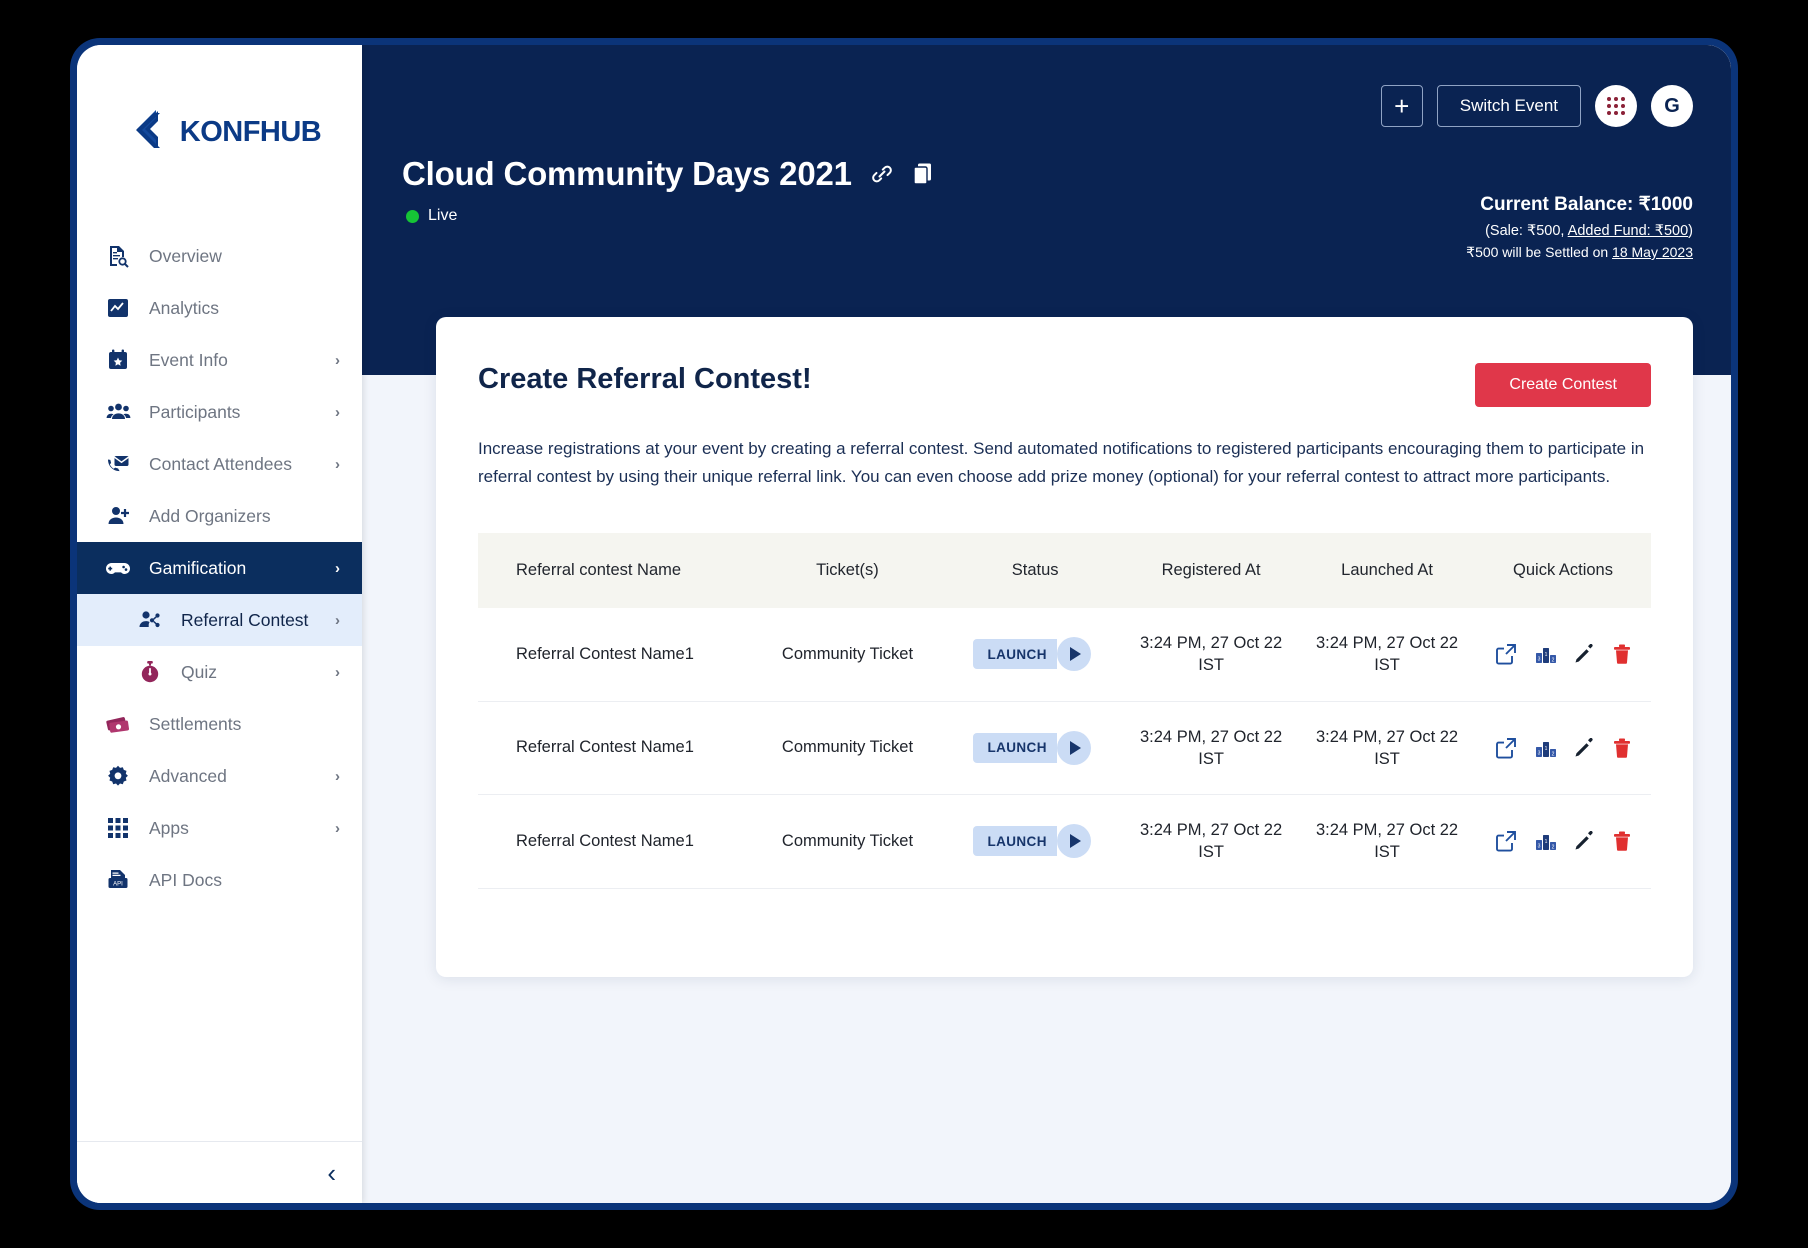 This screenshot has width=1808, height=1248. Describe the element at coordinates (219, 256) in the screenshot. I see `sidebar-item-overview: Overview` at that location.